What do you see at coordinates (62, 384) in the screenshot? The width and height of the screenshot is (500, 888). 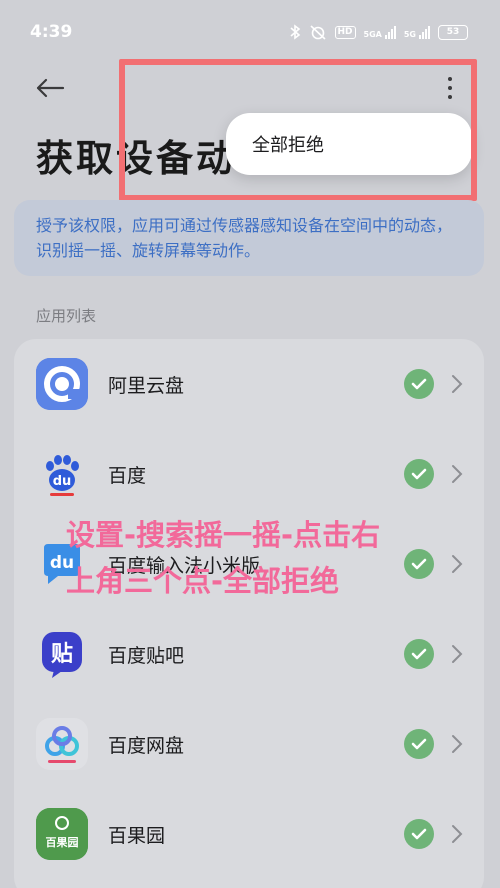 I see `aliyun-drive-icon` at bounding box center [62, 384].